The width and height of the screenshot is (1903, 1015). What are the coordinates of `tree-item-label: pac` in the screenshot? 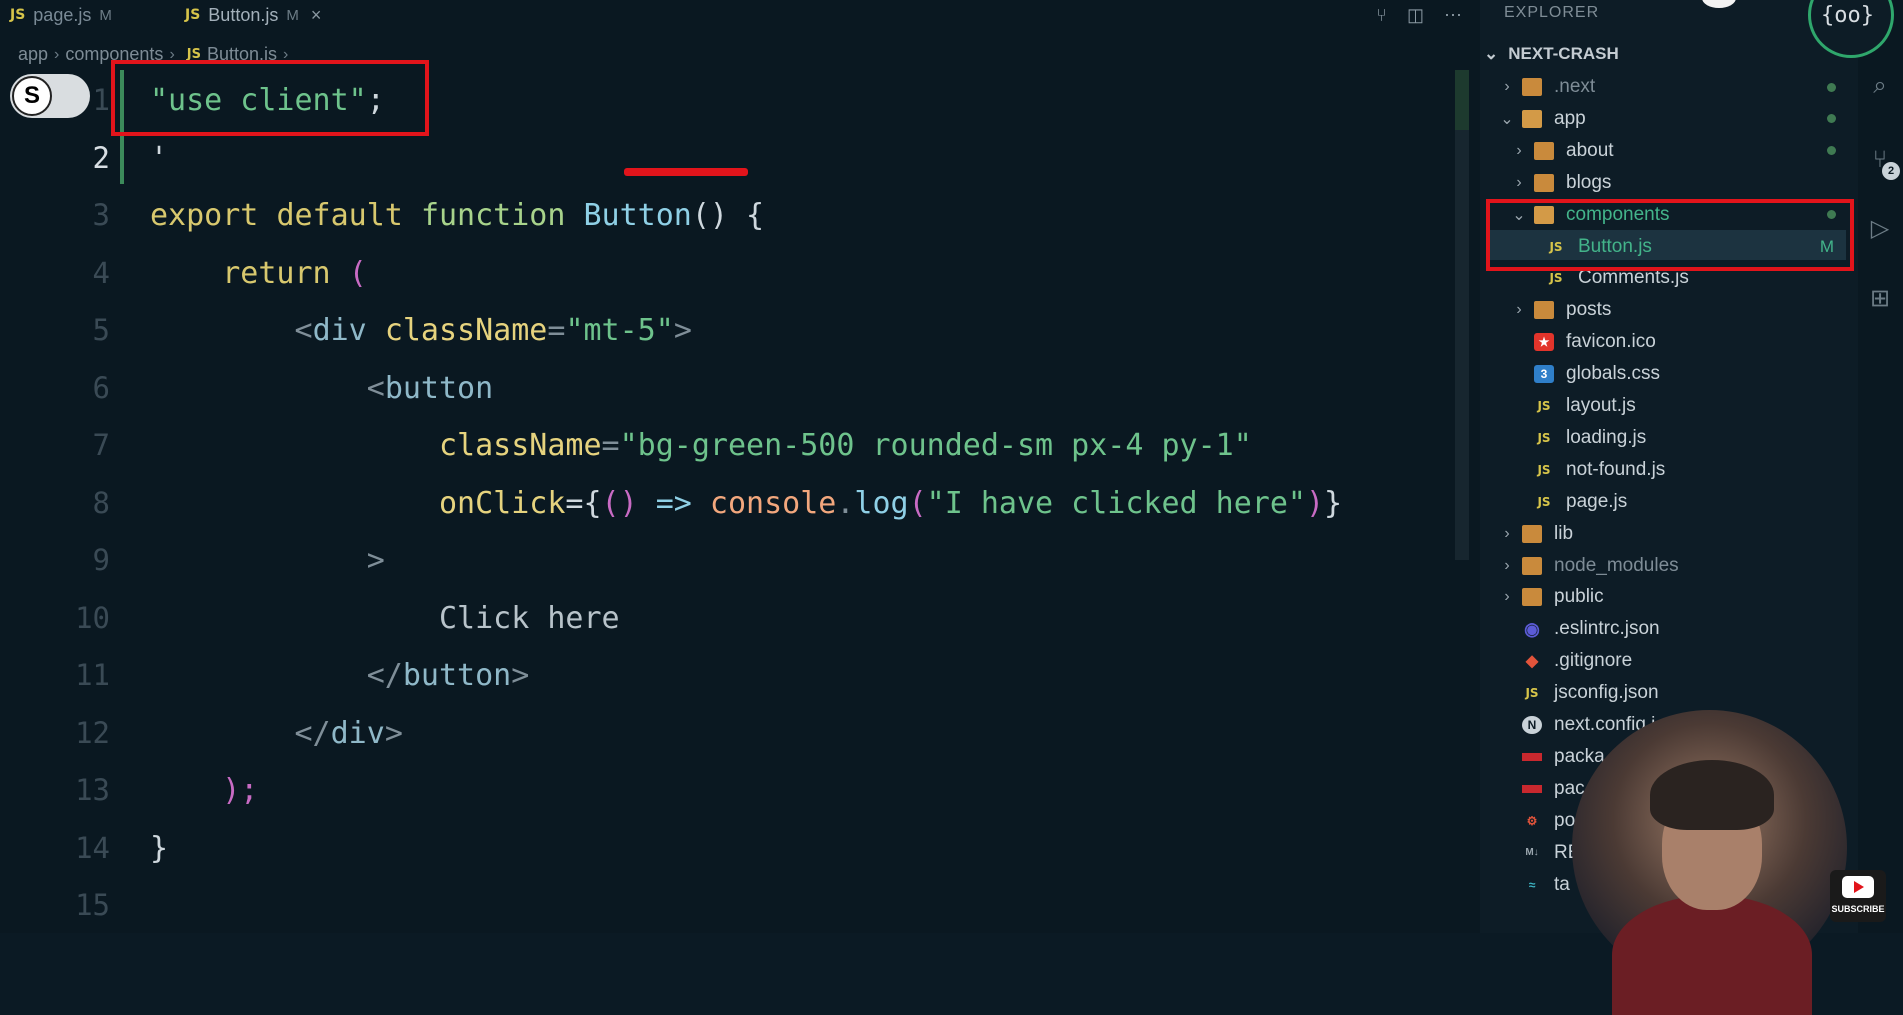 It's located at (1569, 788).